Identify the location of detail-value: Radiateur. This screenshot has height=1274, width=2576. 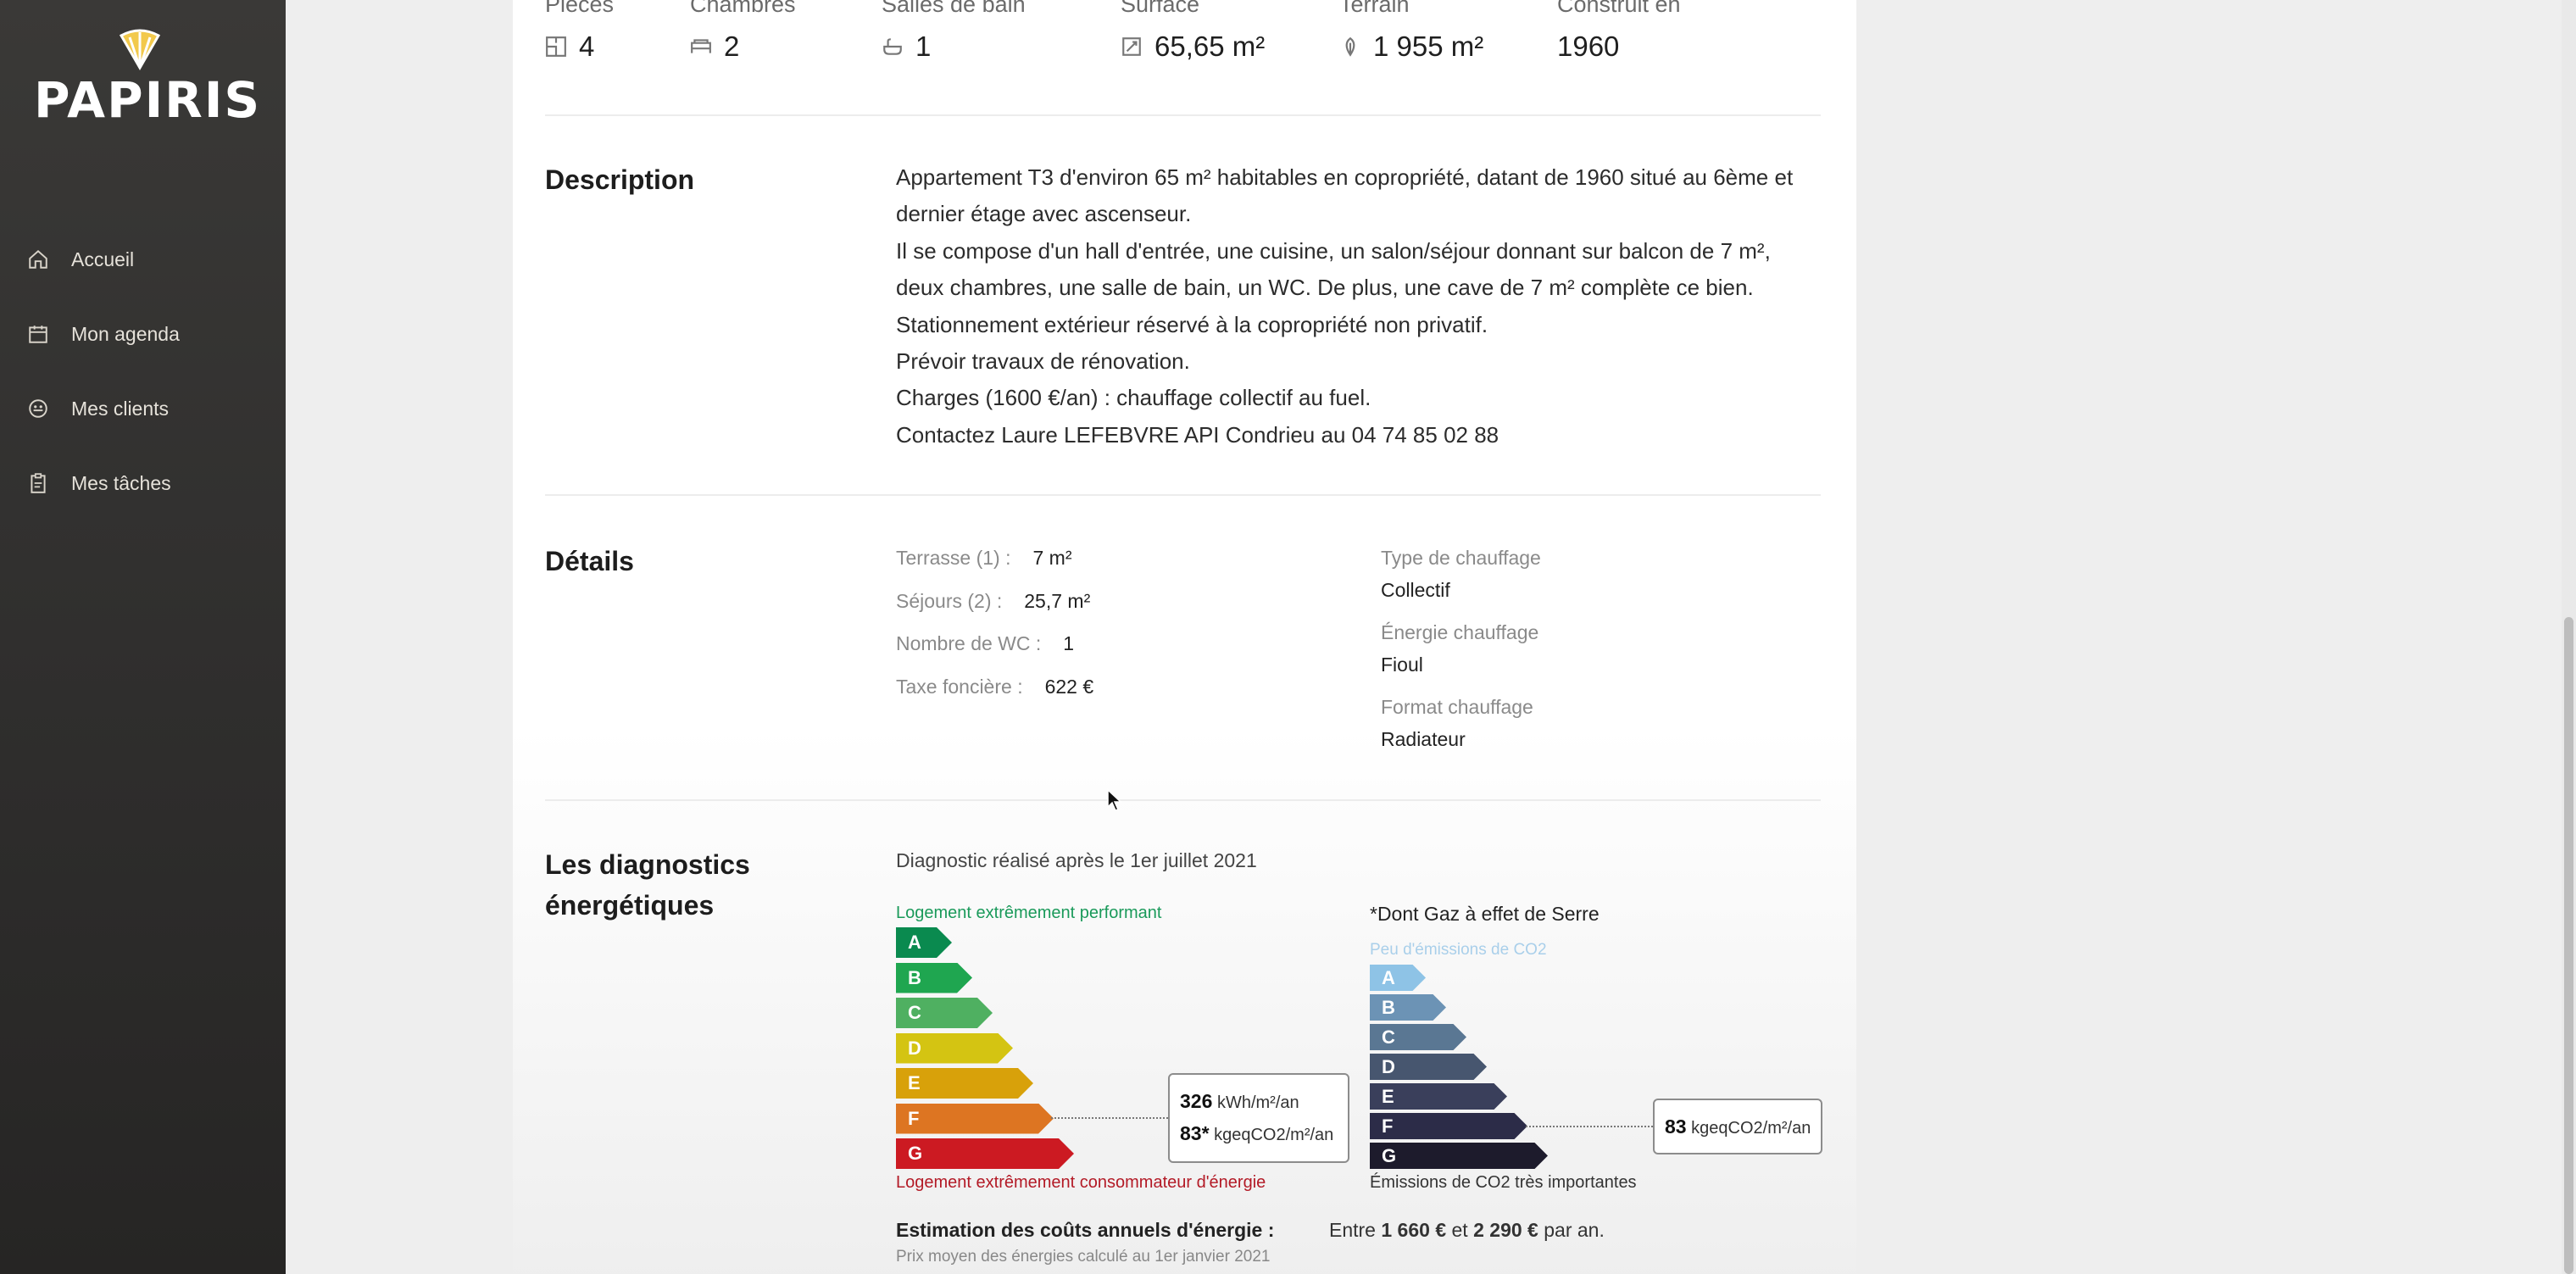
(1423, 739).